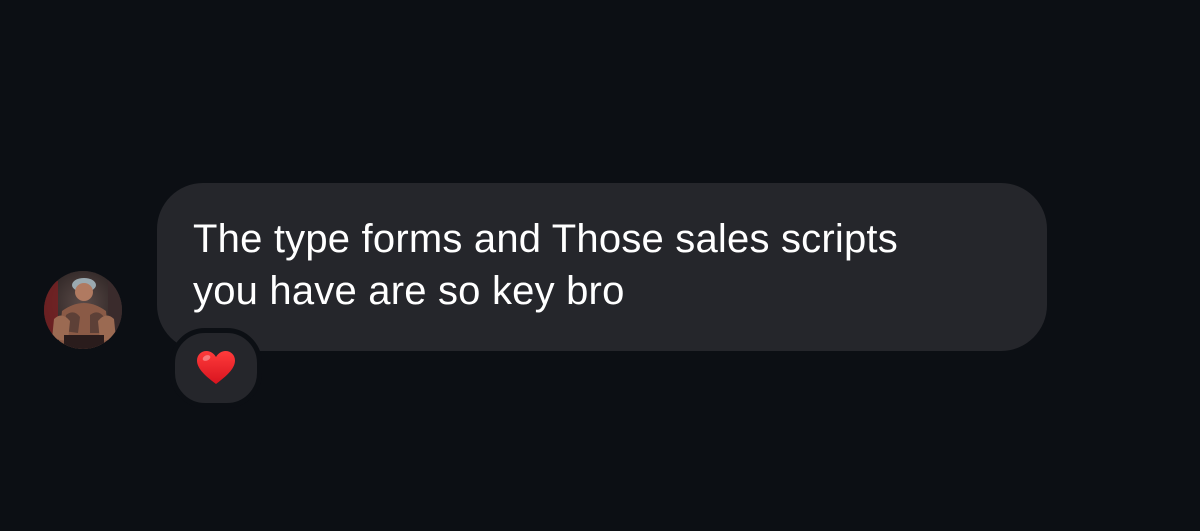 This screenshot has height=531, width=1200. I want to click on message-line: The type forms and Those sales scripts, so click(545, 239).